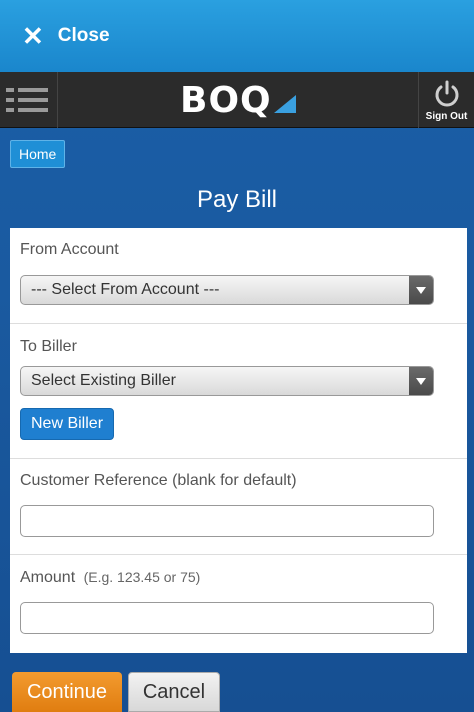  Describe the element at coordinates (174, 692) in the screenshot. I see `cancel-button: Cancel` at that location.